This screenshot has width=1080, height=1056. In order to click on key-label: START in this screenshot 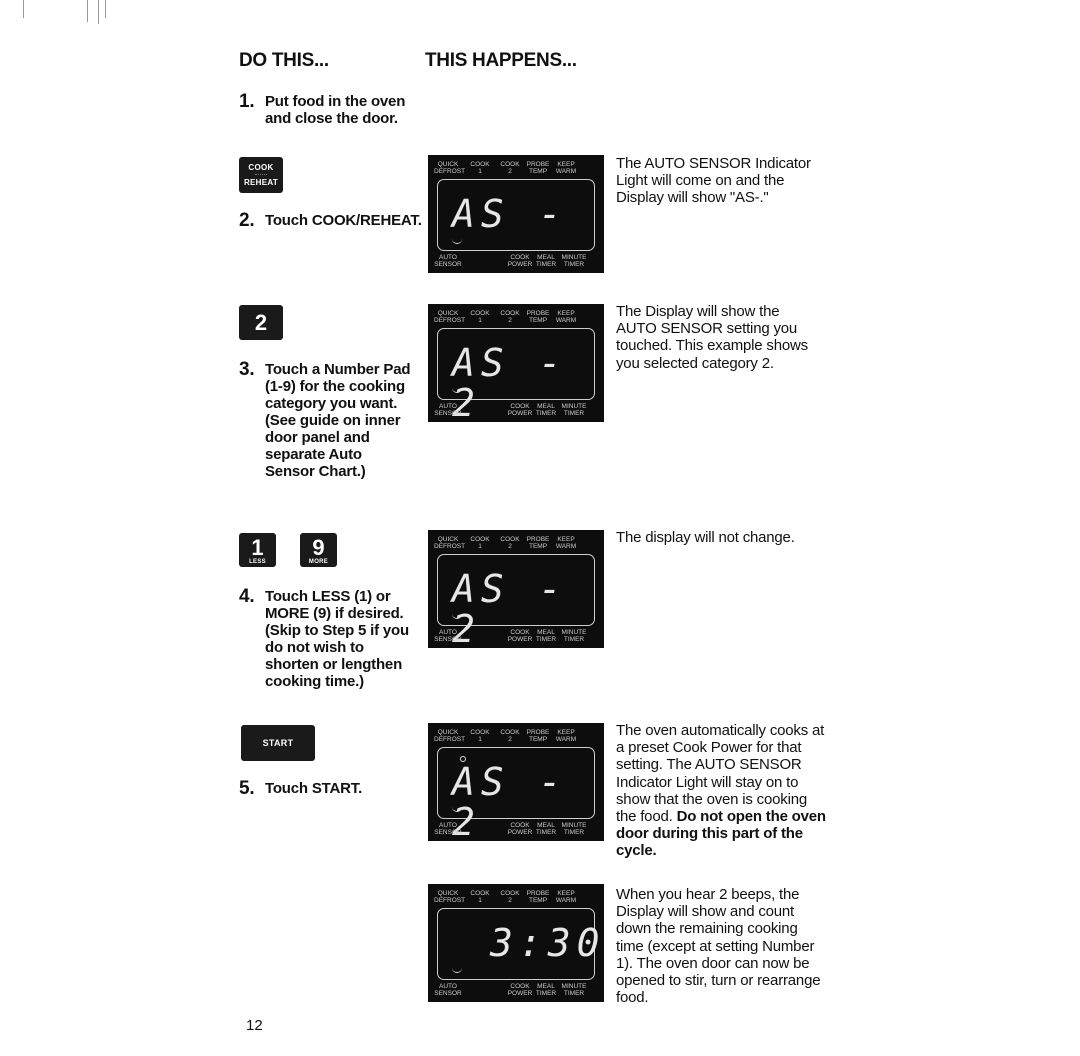, I will do `click(278, 743)`.